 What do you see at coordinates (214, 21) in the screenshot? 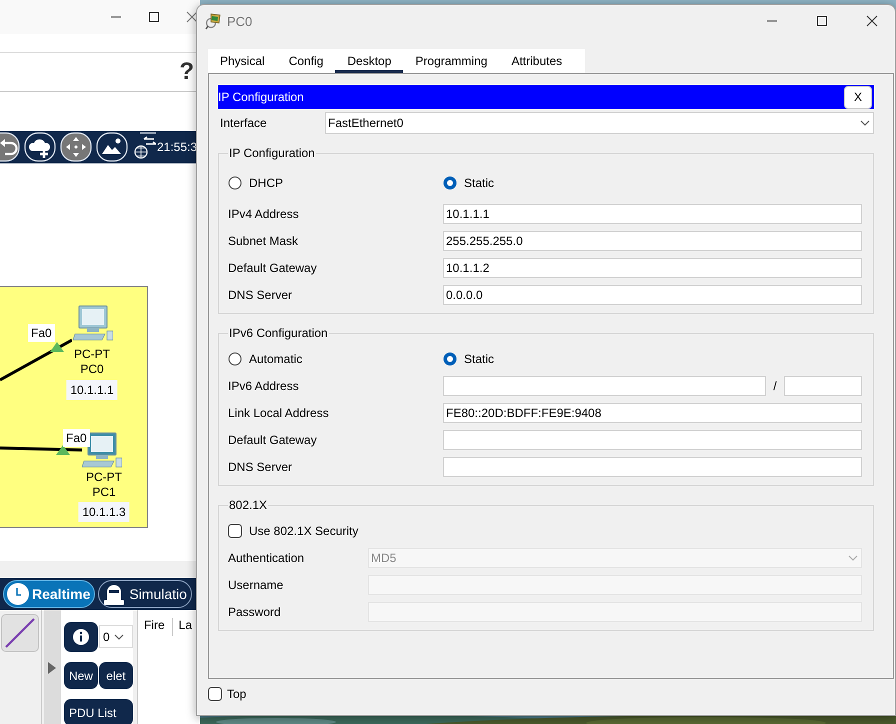
I see `app-icon` at bounding box center [214, 21].